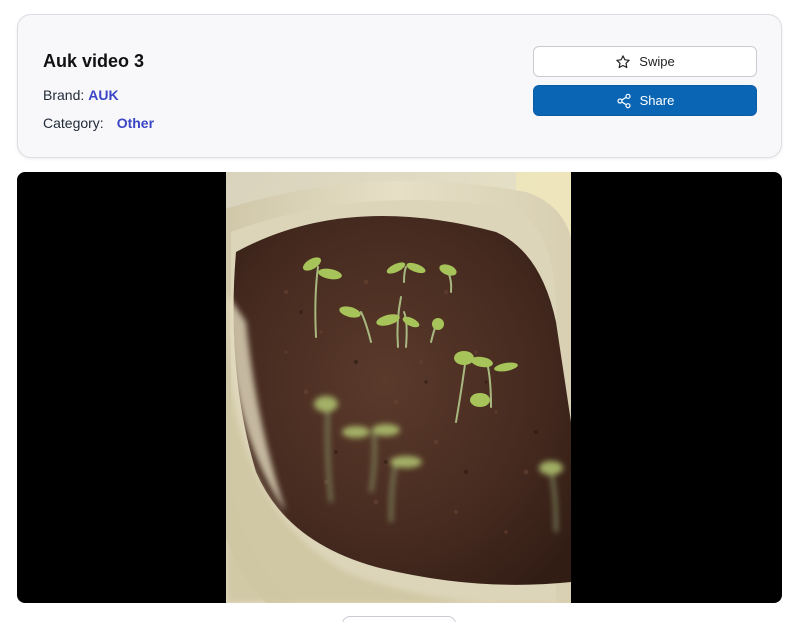 This screenshot has width=800, height=622. I want to click on share-button: Share, so click(645, 100).